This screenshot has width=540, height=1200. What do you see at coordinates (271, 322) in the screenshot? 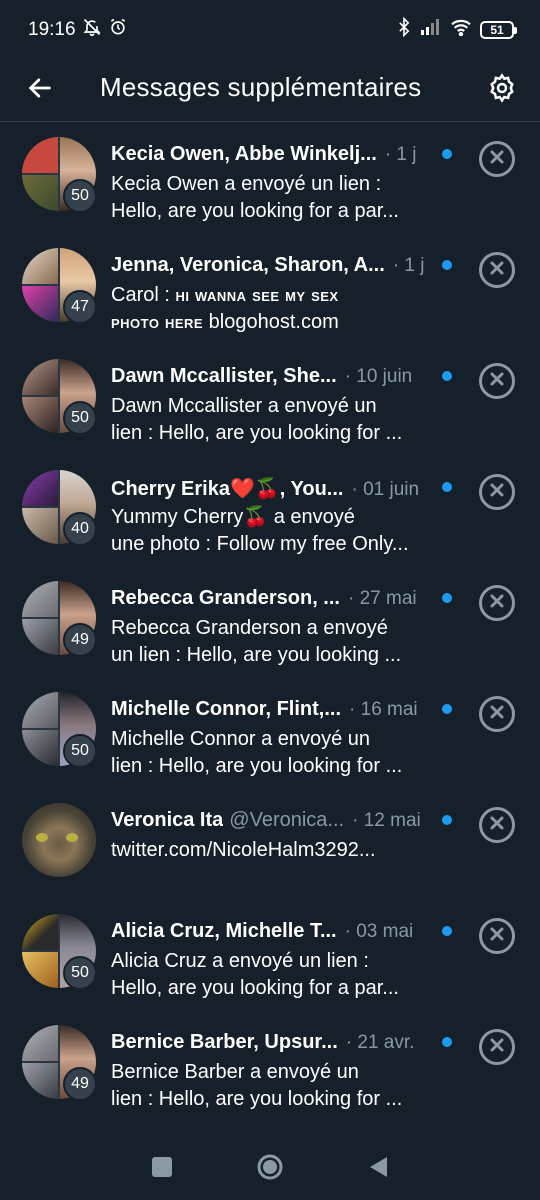
I see `preview-text: blogohost.com` at bounding box center [271, 322].